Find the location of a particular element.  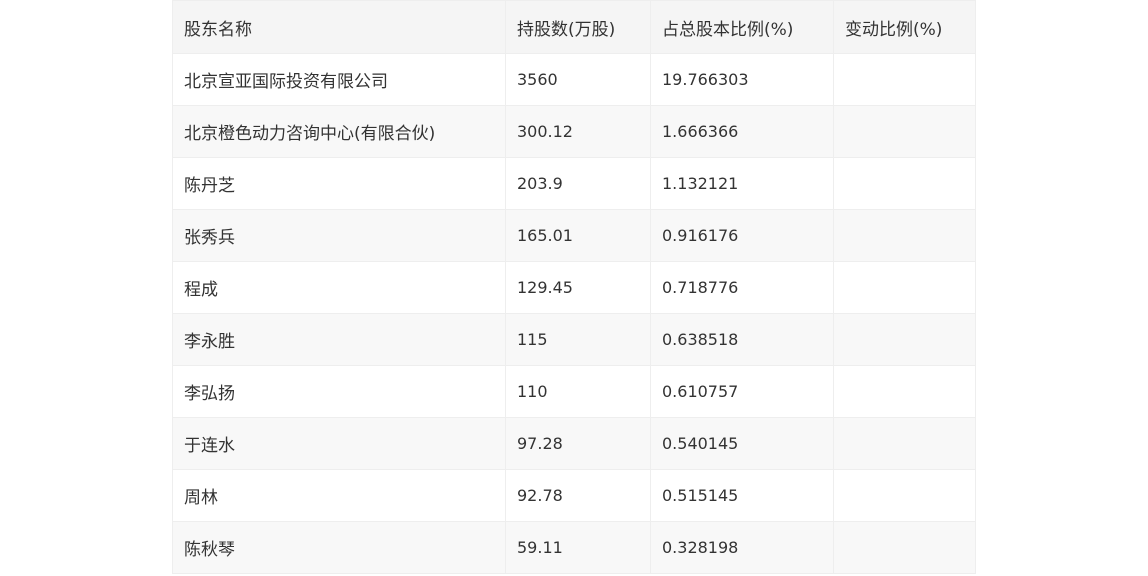

cell-shares-held: 97.28 is located at coordinates (578, 443).